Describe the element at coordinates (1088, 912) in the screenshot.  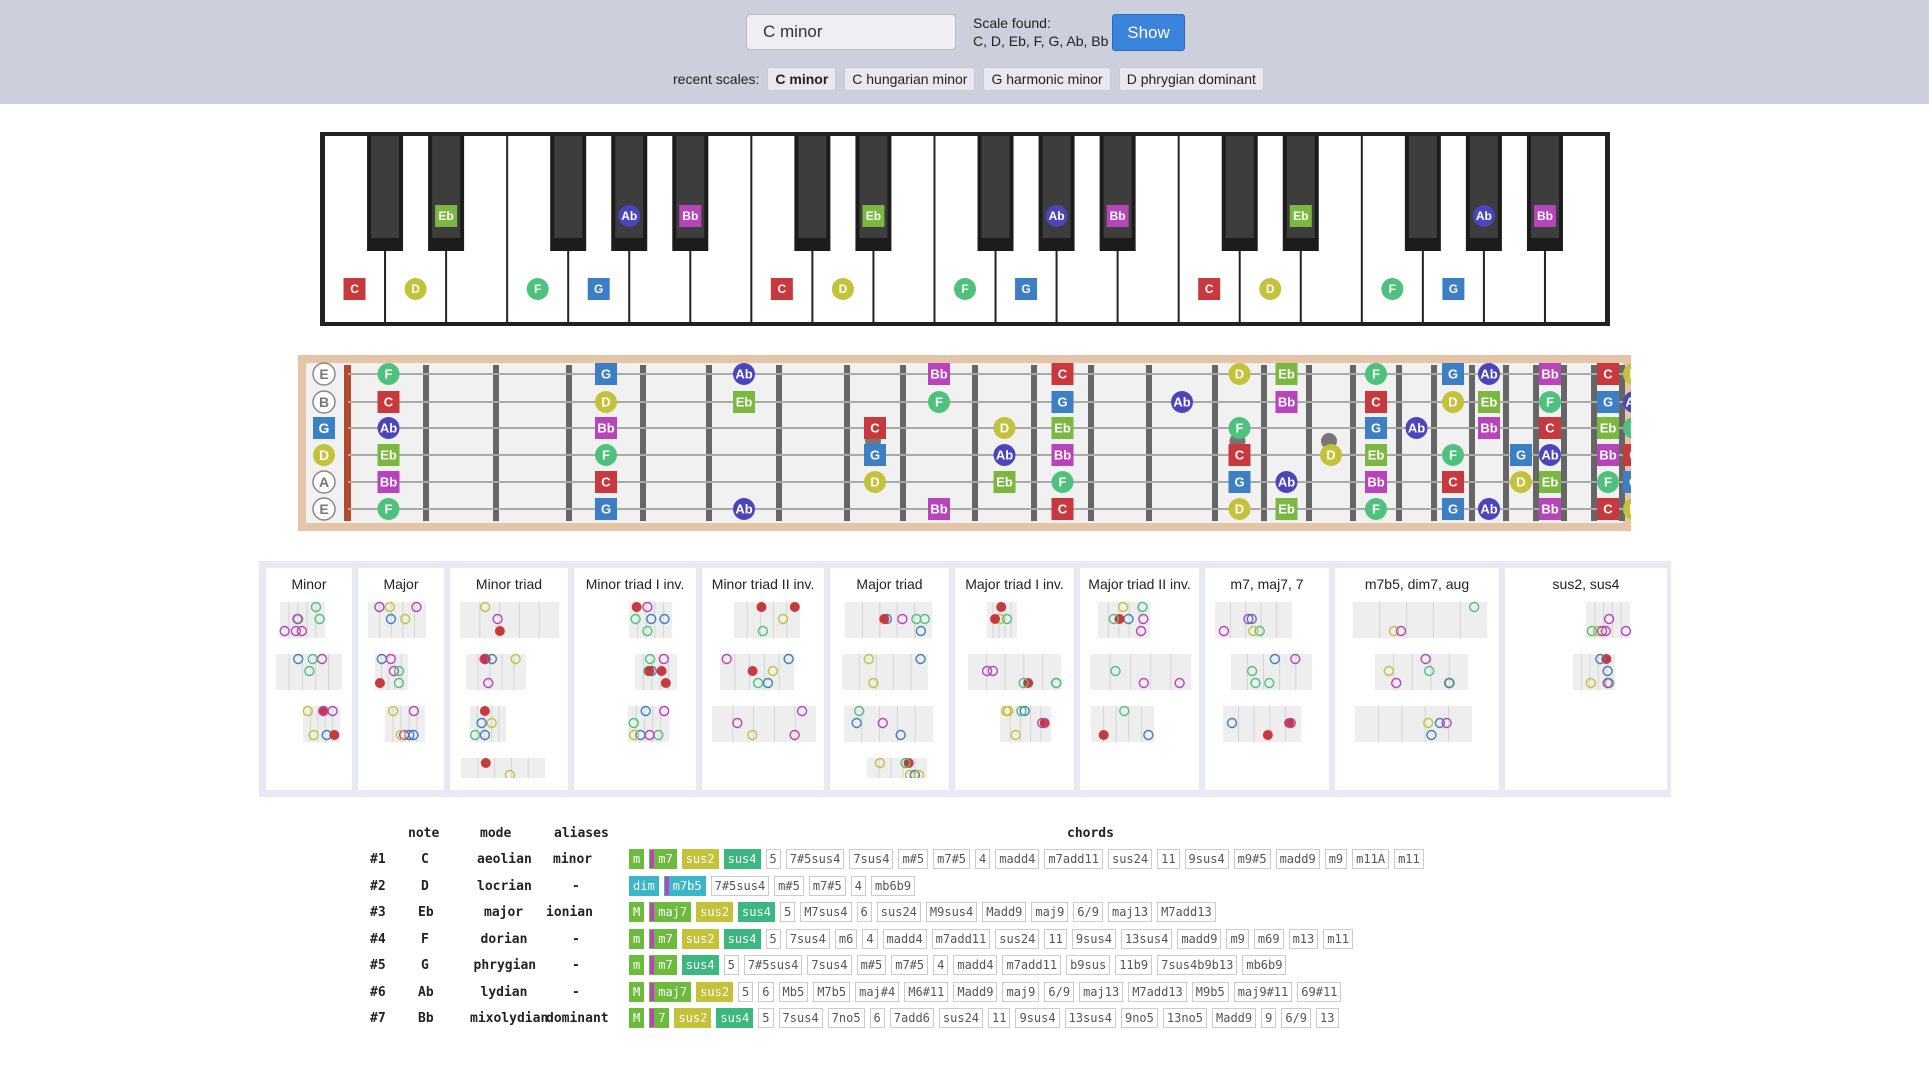
I see `chord-chip: 6/9` at that location.